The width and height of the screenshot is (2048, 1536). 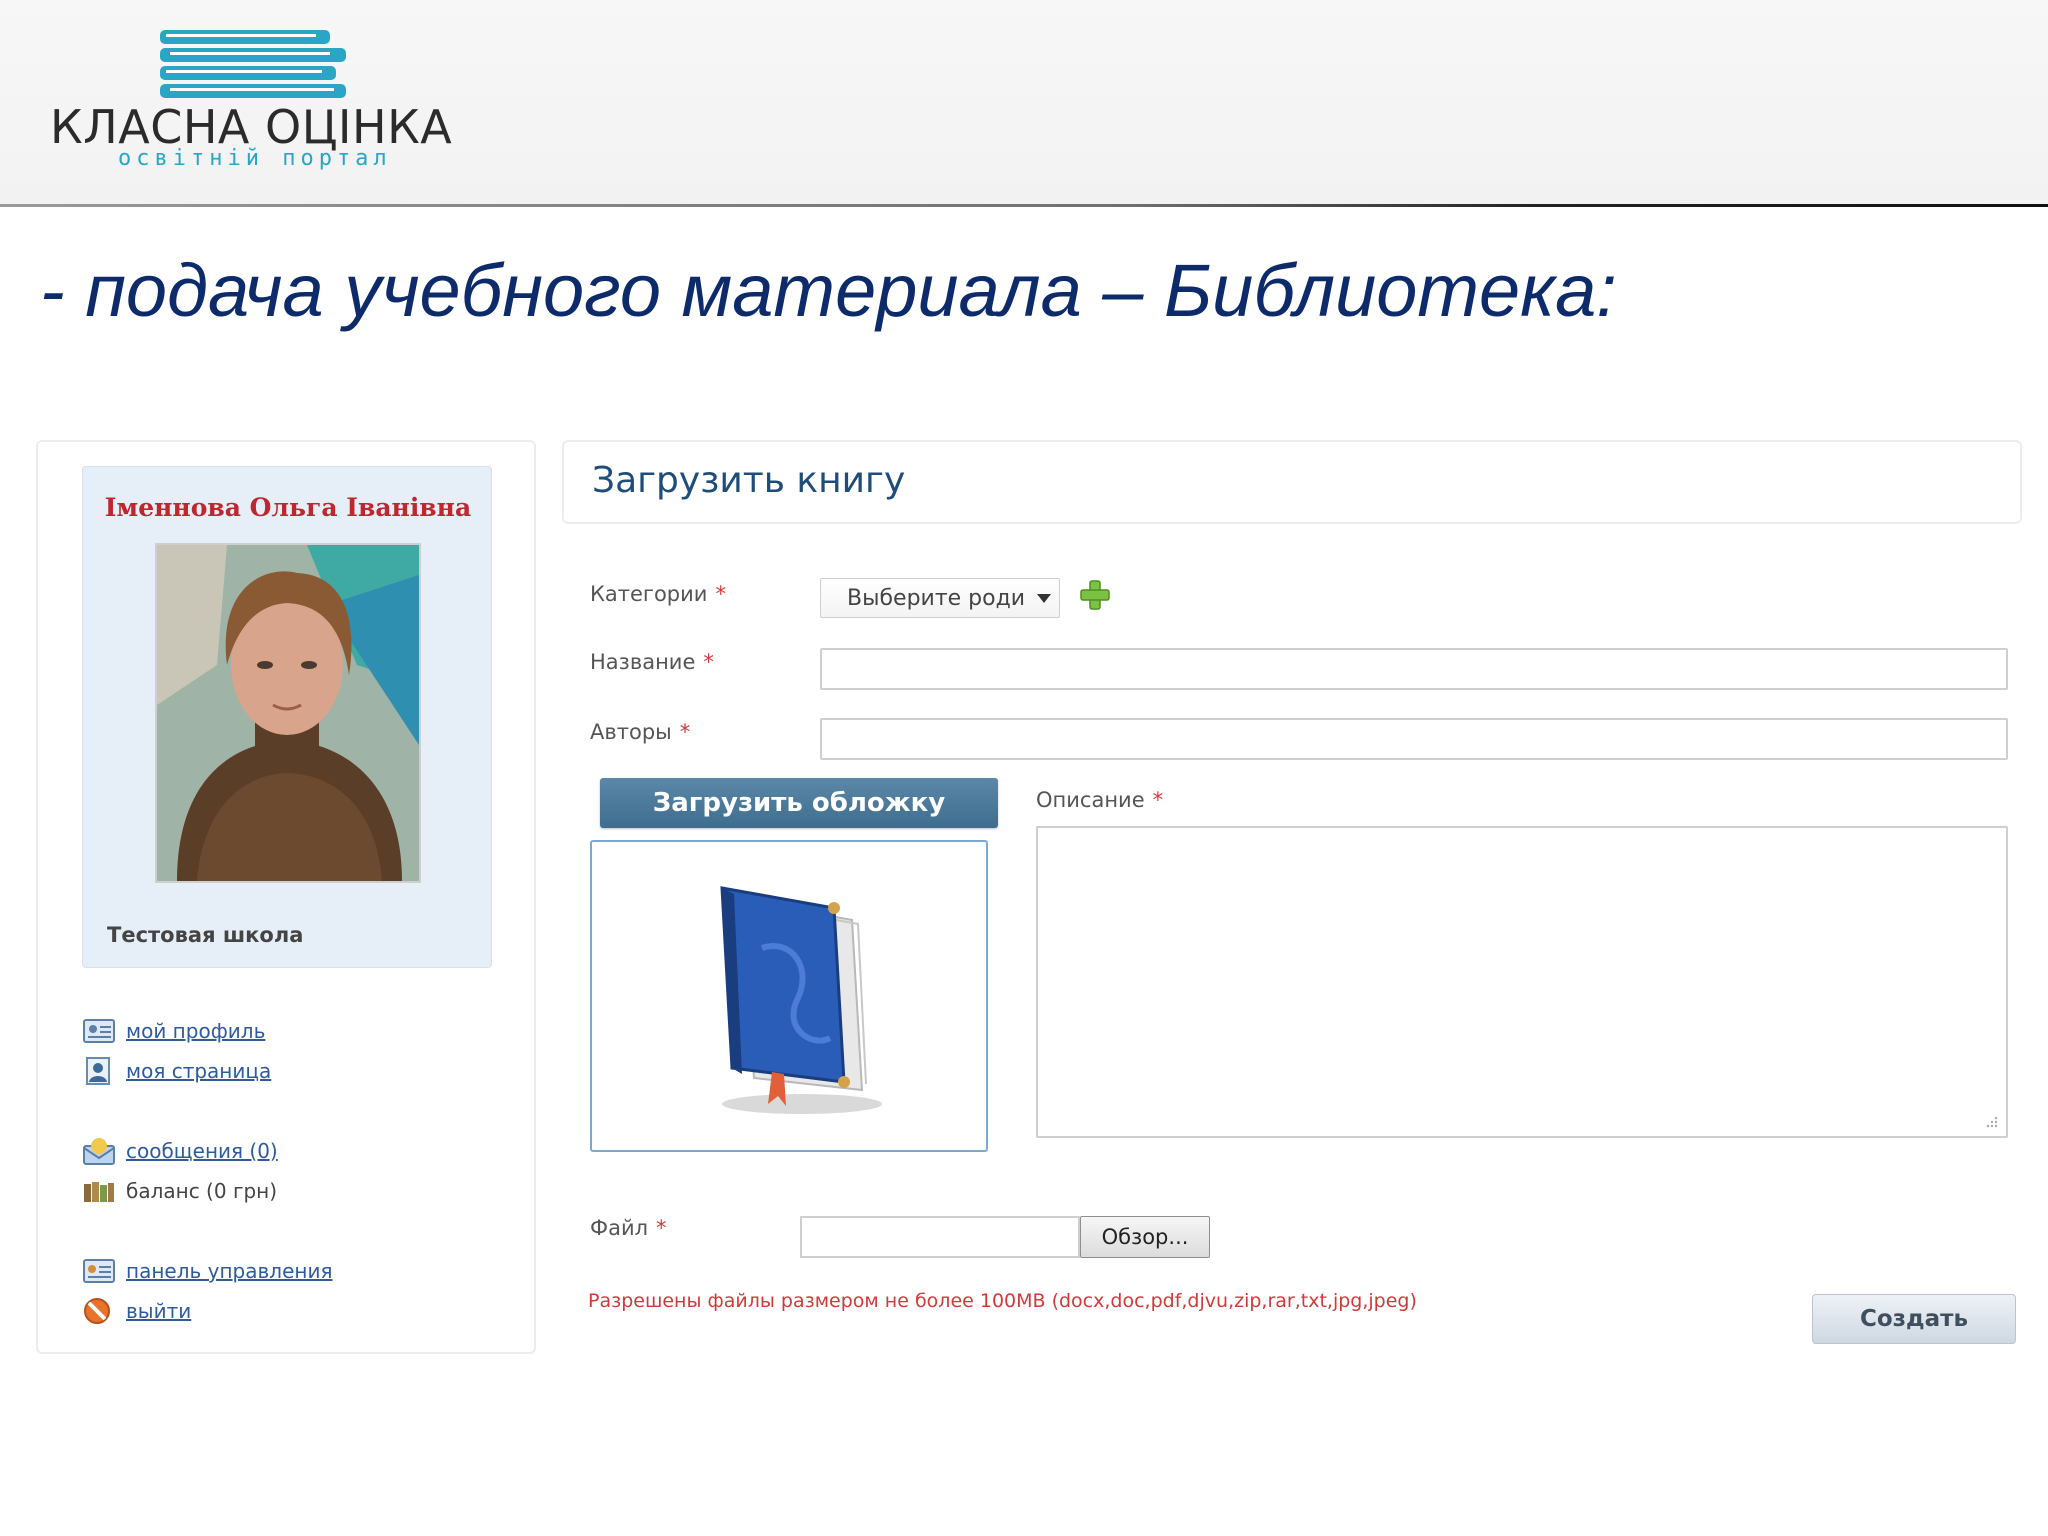 What do you see at coordinates (255, 158) in the screenshot?
I see `logo-subtitle: освітній портал` at bounding box center [255, 158].